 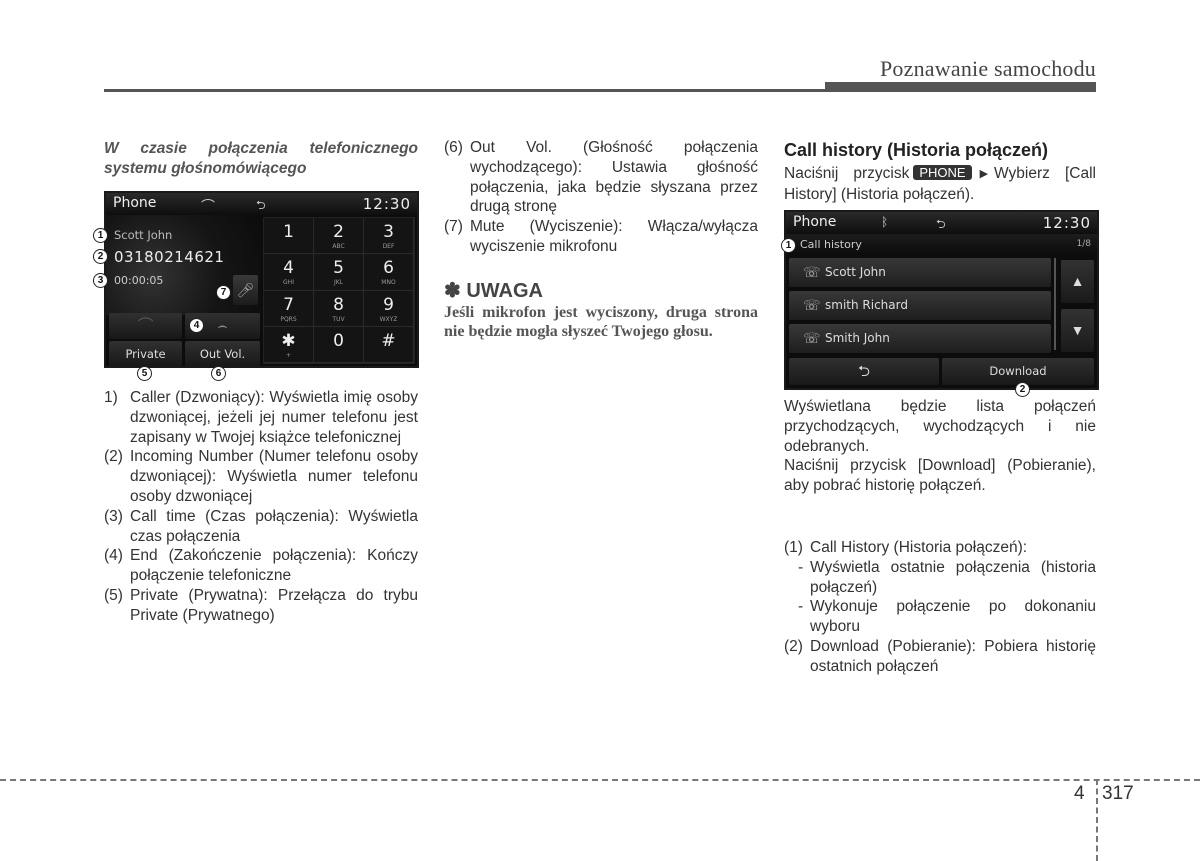 What do you see at coordinates (222, 353) in the screenshot?
I see `out-vol-button: Out Vol.` at bounding box center [222, 353].